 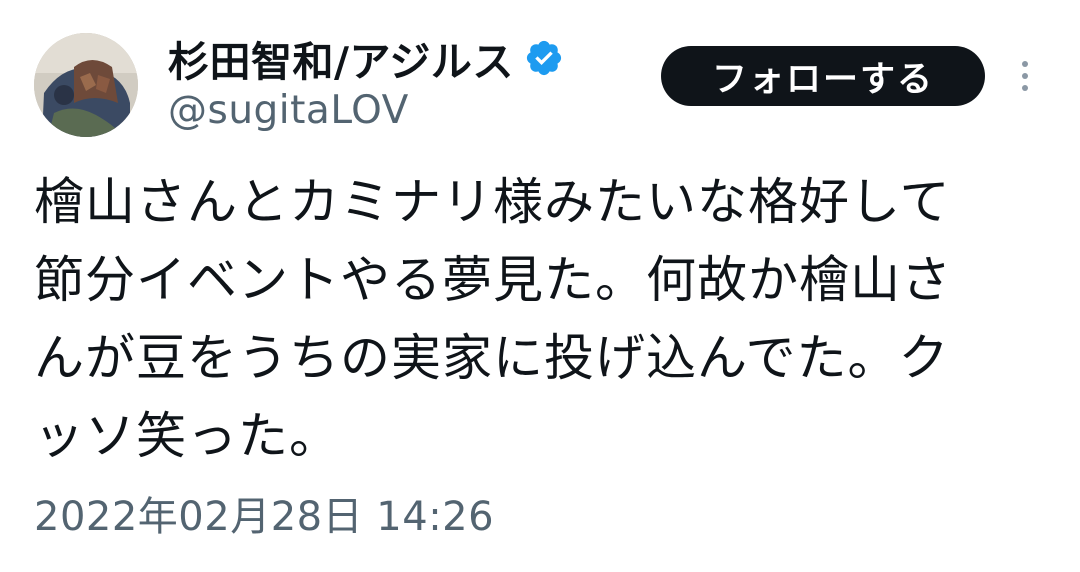 What do you see at coordinates (264, 513) in the screenshot?
I see `tweet-timestamp: 2022年02月28日 14:26` at bounding box center [264, 513].